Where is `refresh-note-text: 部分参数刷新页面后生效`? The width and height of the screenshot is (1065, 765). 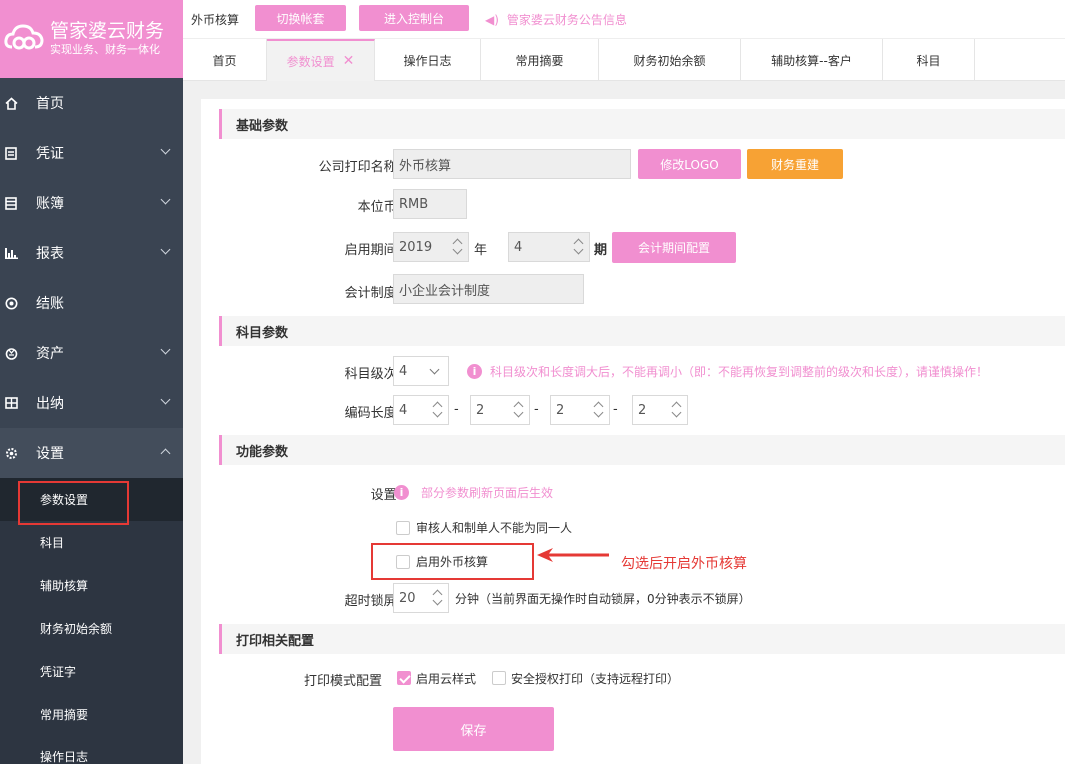
refresh-note-text: 部分参数刷新页面后生效 is located at coordinates (487, 493).